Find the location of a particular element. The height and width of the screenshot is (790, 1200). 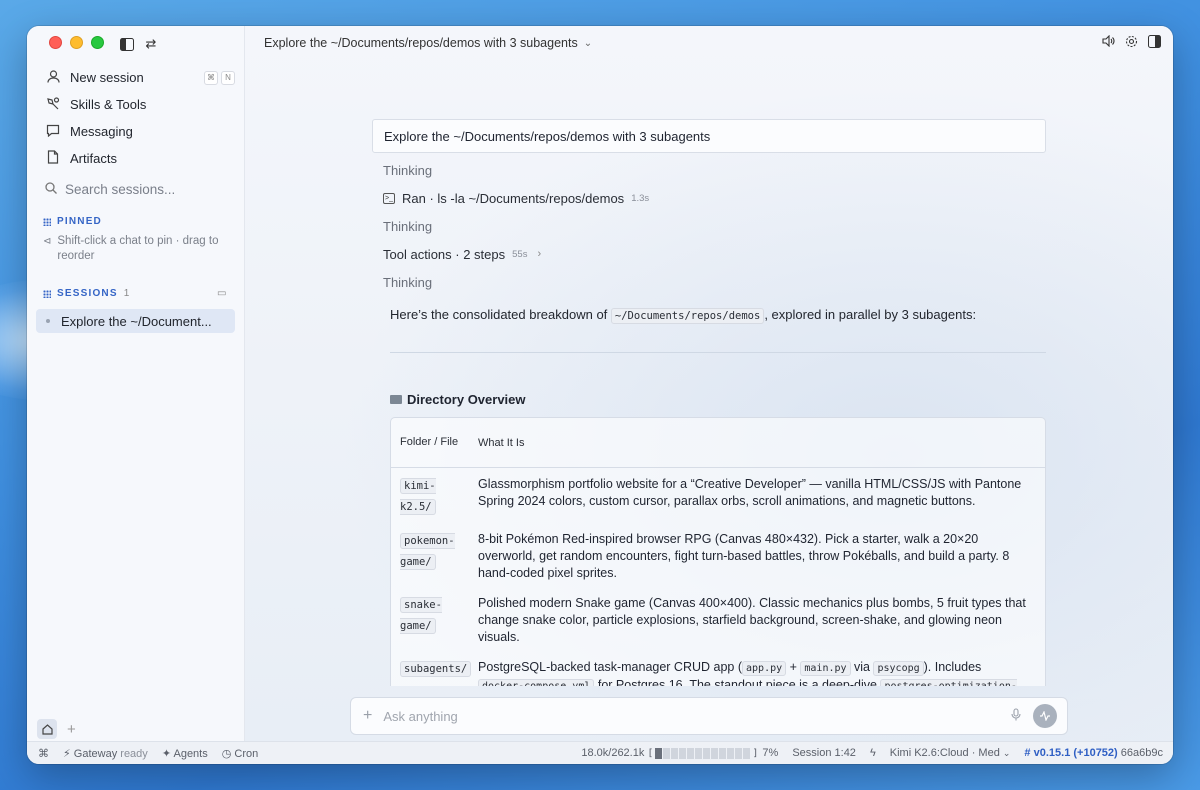

inline-code: psycopg is located at coordinates (898, 668).